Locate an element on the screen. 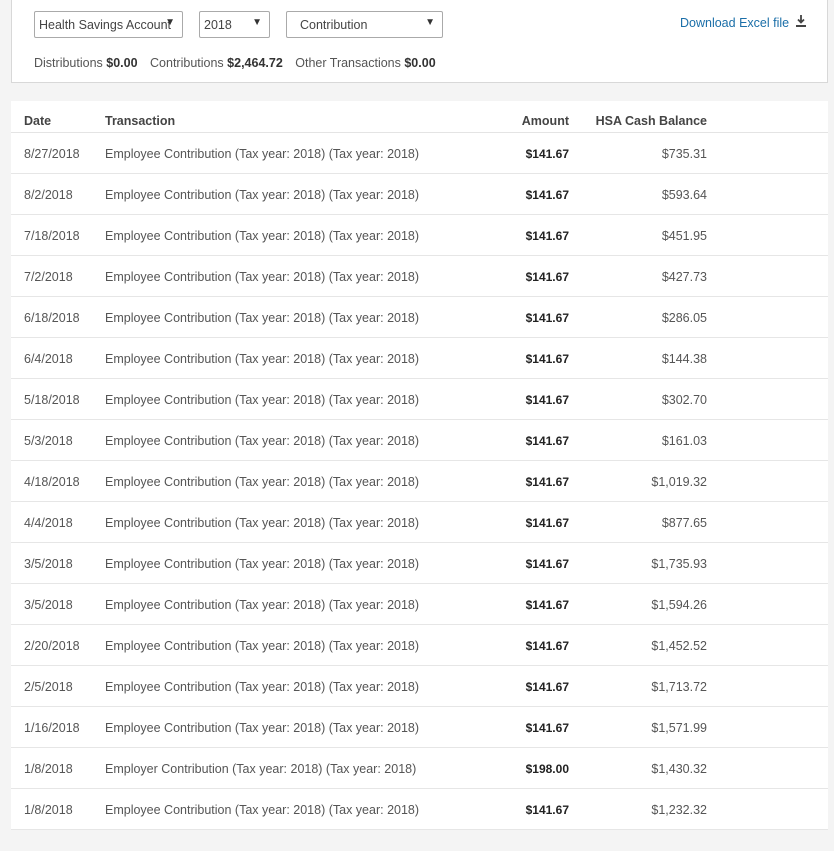 This screenshot has height=851, width=834. row-balance: $1,452.52 is located at coordinates (679, 646).